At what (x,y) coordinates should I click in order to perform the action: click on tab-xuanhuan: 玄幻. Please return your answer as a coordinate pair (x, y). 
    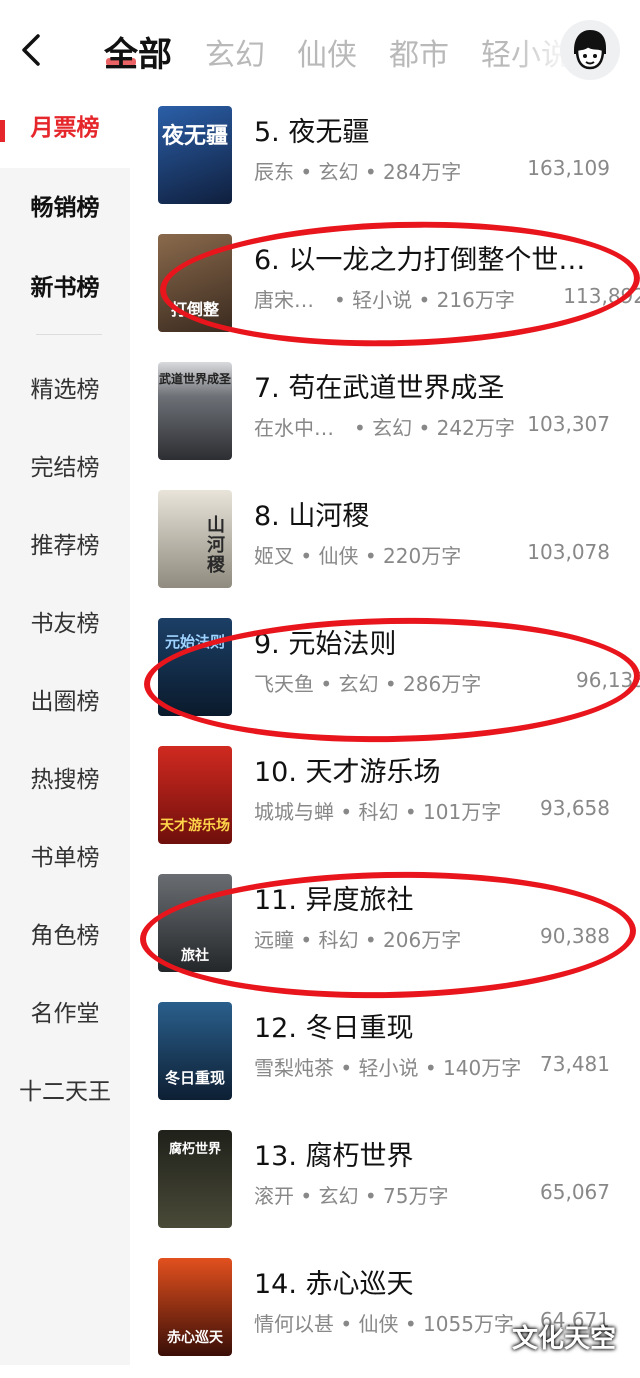
    Looking at the image, I should click on (235, 52).